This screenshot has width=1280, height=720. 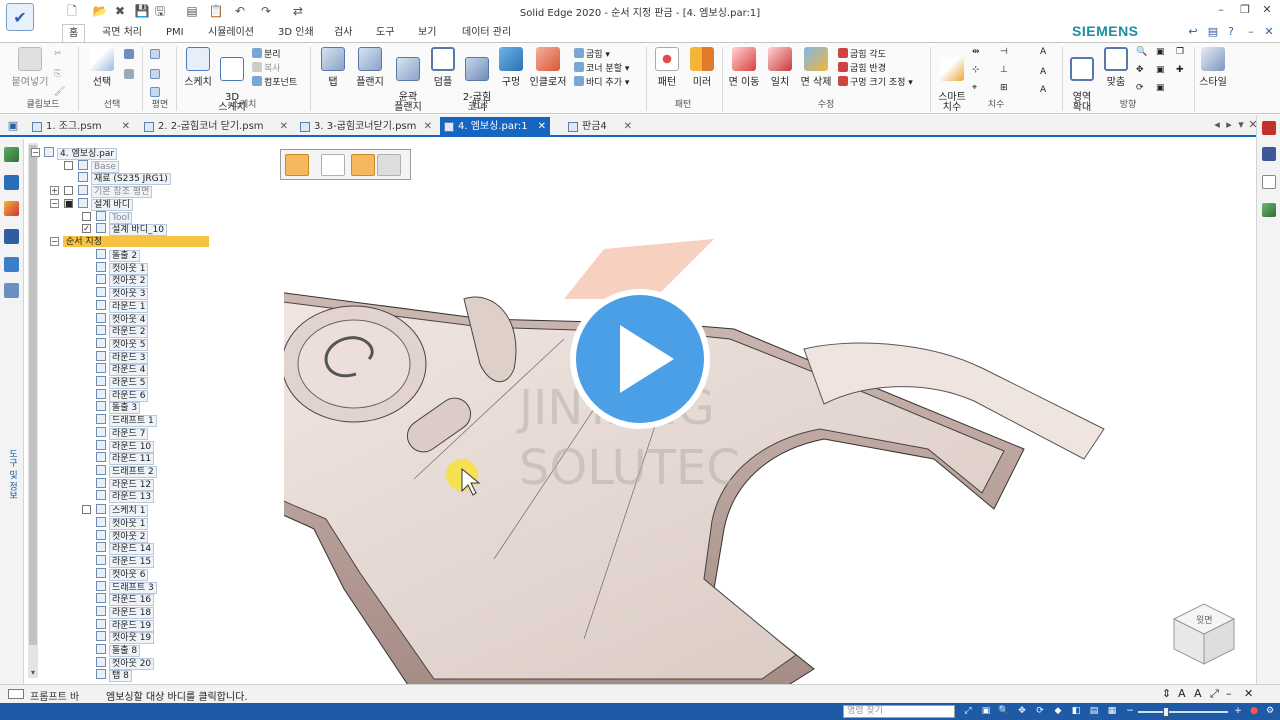 I want to click on tree-feature-b-3: 라운드 15, so click(x=125, y=562).